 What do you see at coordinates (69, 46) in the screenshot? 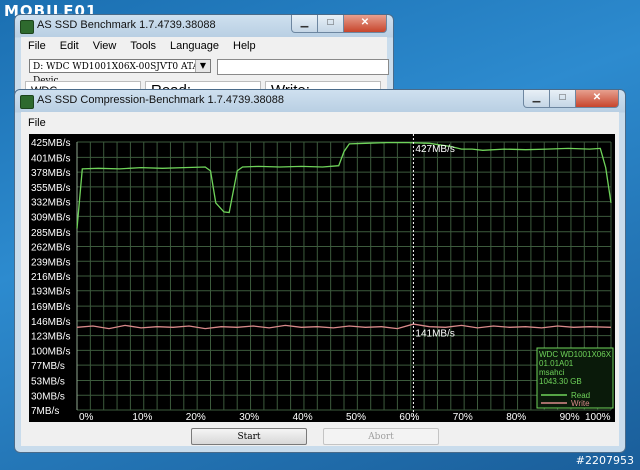
I see `menu-edit: Edit` at bounding box center [69, 46].